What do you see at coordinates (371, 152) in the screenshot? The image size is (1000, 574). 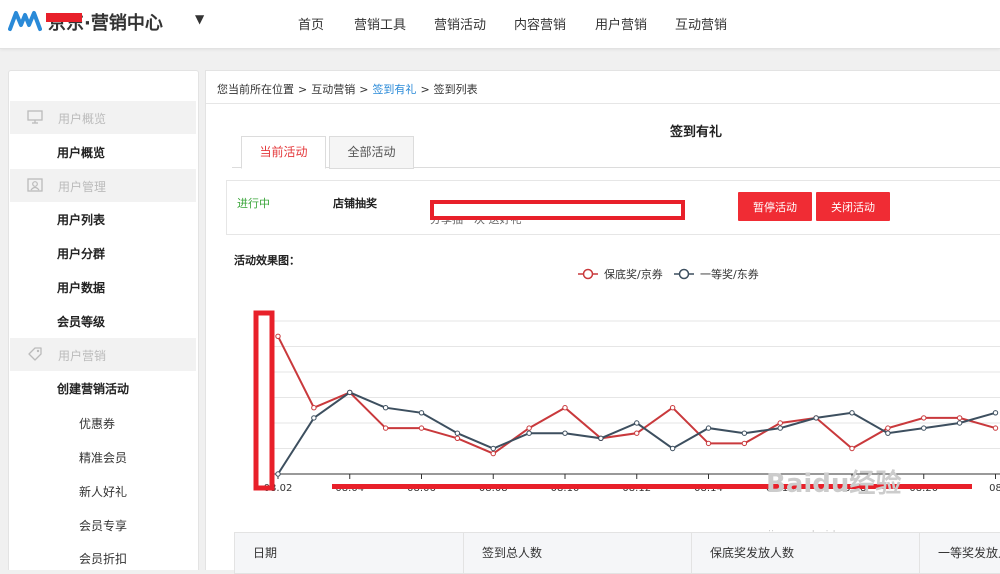 I see `tab-all-activities: 全部活动` at bounding box center [371, 152].